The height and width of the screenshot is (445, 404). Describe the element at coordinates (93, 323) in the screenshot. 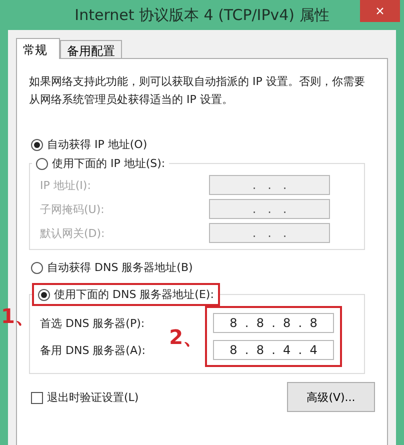

I see `field-label: 首选 DNS 服务器(P):` at that location.